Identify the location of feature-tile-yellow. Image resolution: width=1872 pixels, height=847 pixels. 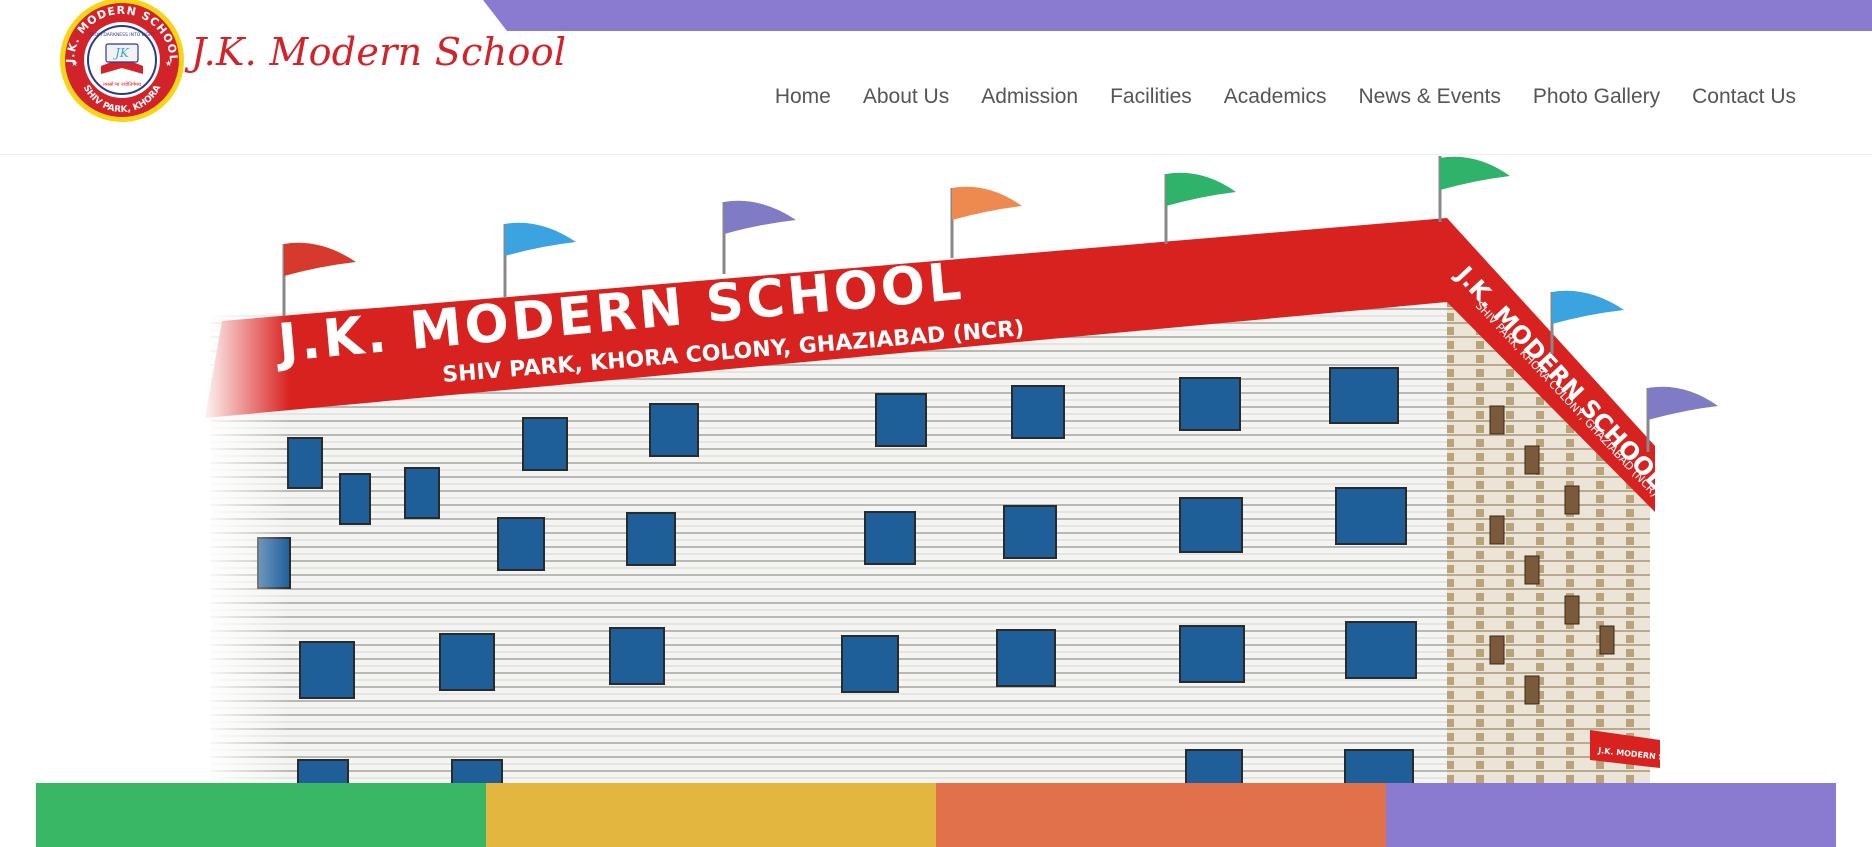
(711, 815).